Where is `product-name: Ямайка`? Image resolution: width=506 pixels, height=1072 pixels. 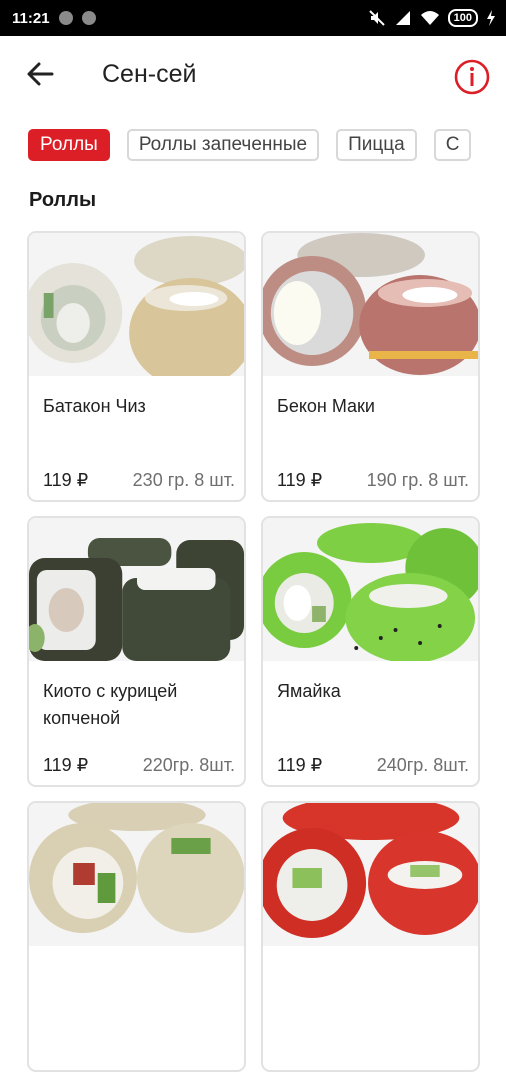
product-name: Ямайка is located at coordinates (309, 691).